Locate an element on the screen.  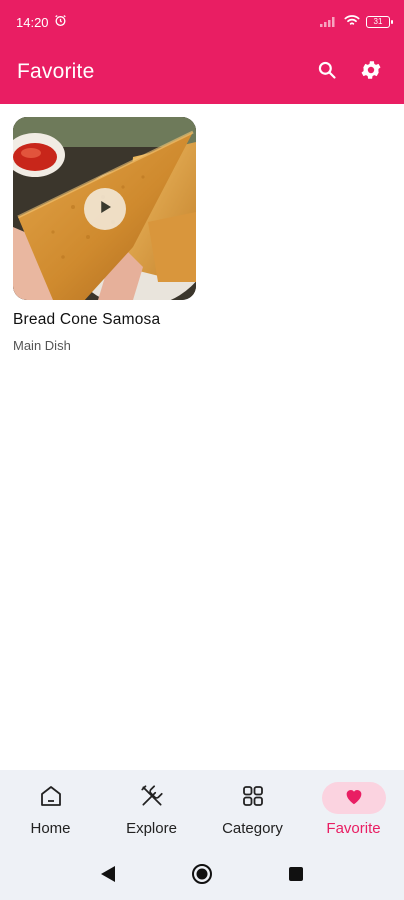
home-icon is located at coordinates (51, 798).